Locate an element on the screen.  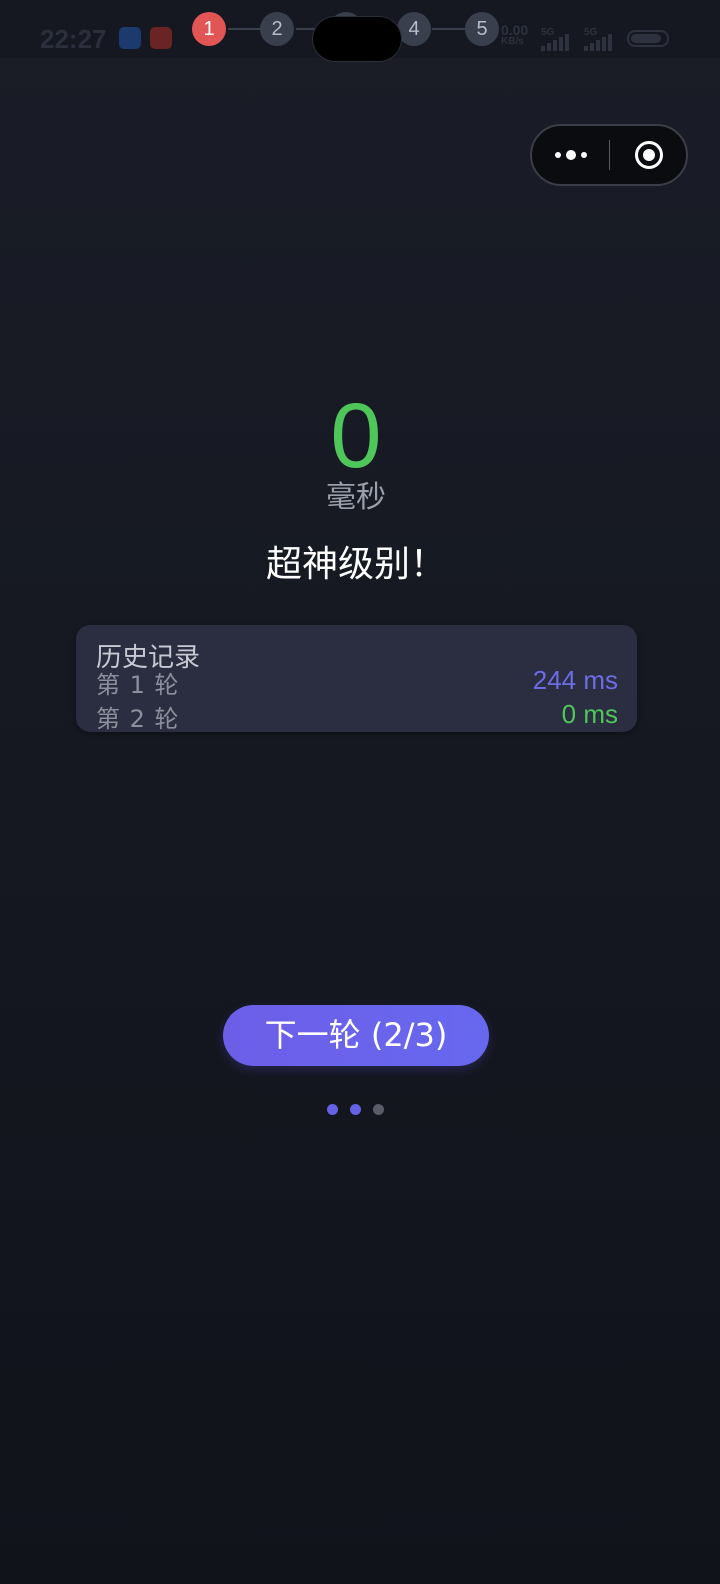
next-round-button: 下一轮 (2/3) is located at coordinates (356, 1035).